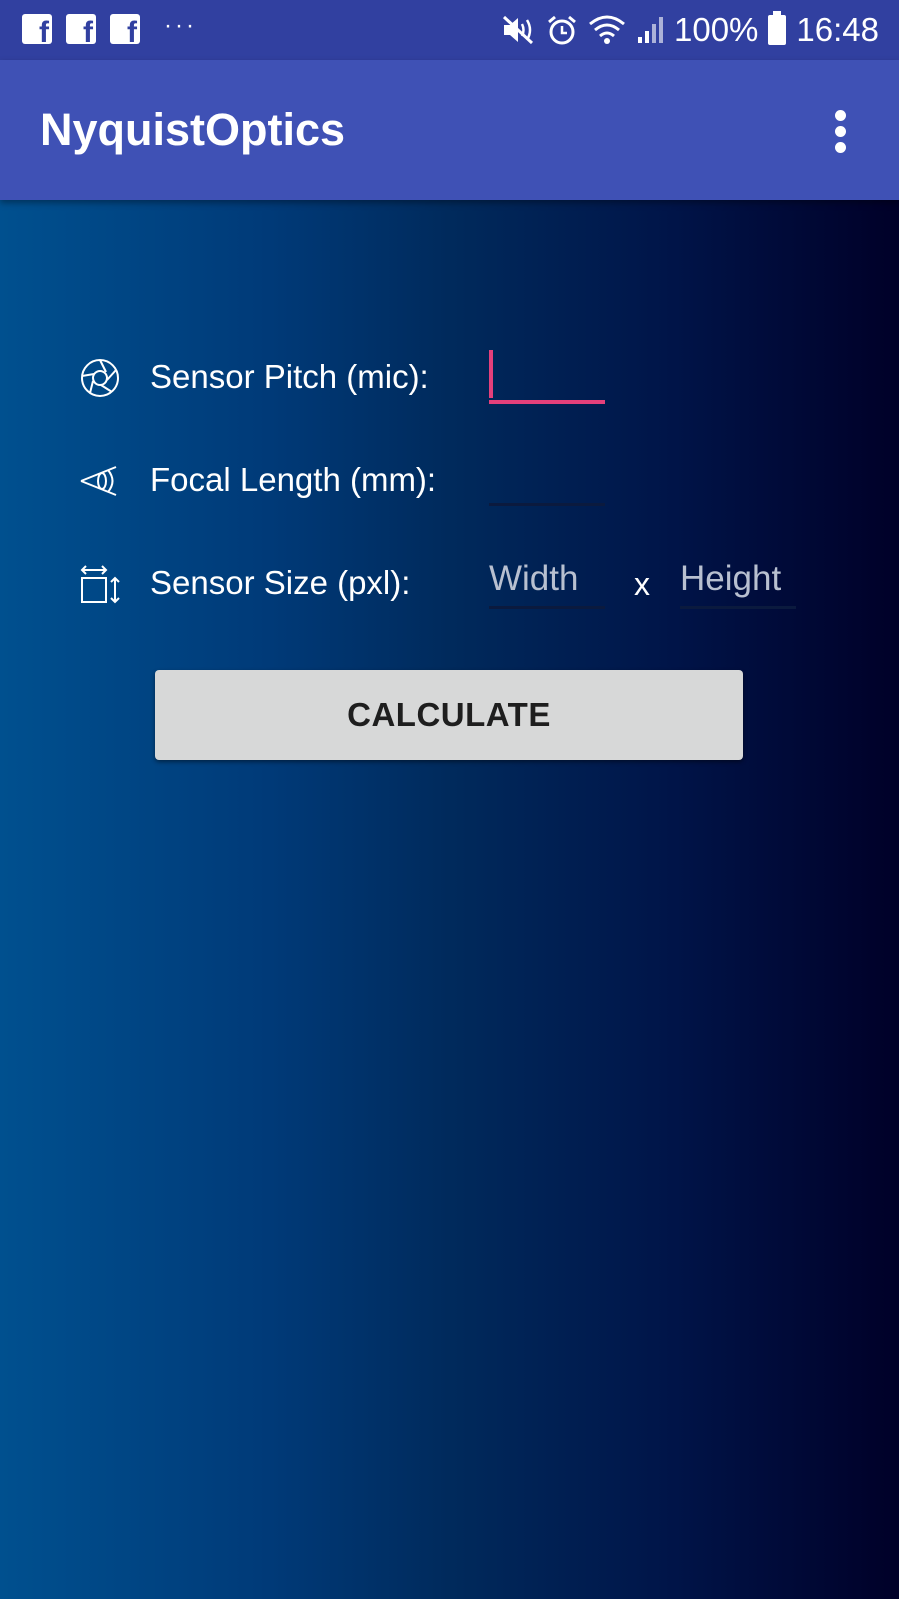 Image resolution: width=899 pixels, height=1599 pixels. I want to click on sensor-height-input, so click(738, 580).